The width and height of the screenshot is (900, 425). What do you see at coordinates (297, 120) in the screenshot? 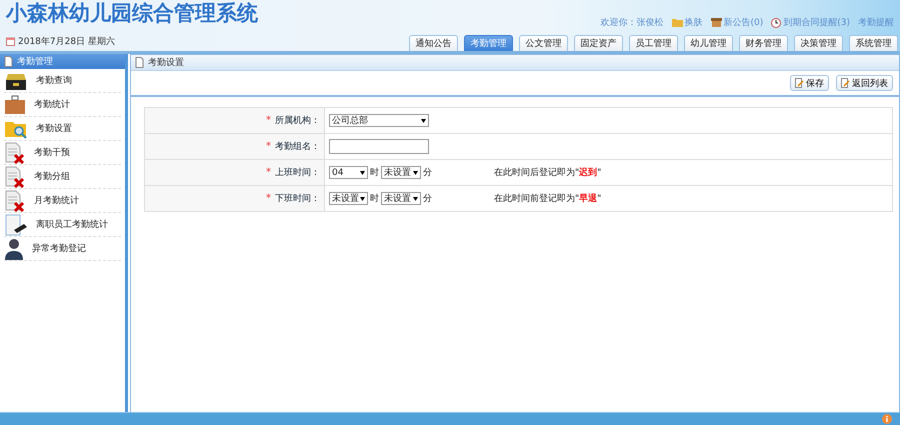
I see `field-label: 所属机构：` at bounding box center [297, 120].